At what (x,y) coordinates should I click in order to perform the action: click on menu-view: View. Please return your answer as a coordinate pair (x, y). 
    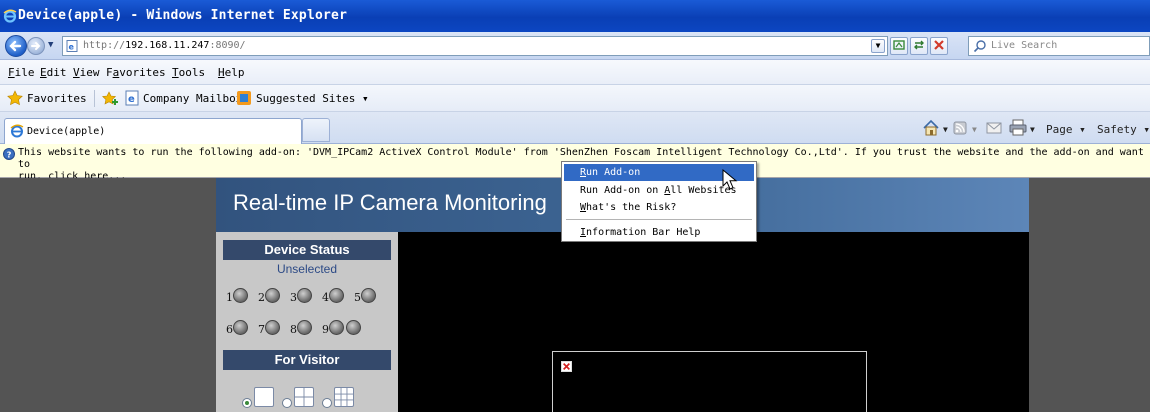
    Looking at the image, I should click on (86, 72).